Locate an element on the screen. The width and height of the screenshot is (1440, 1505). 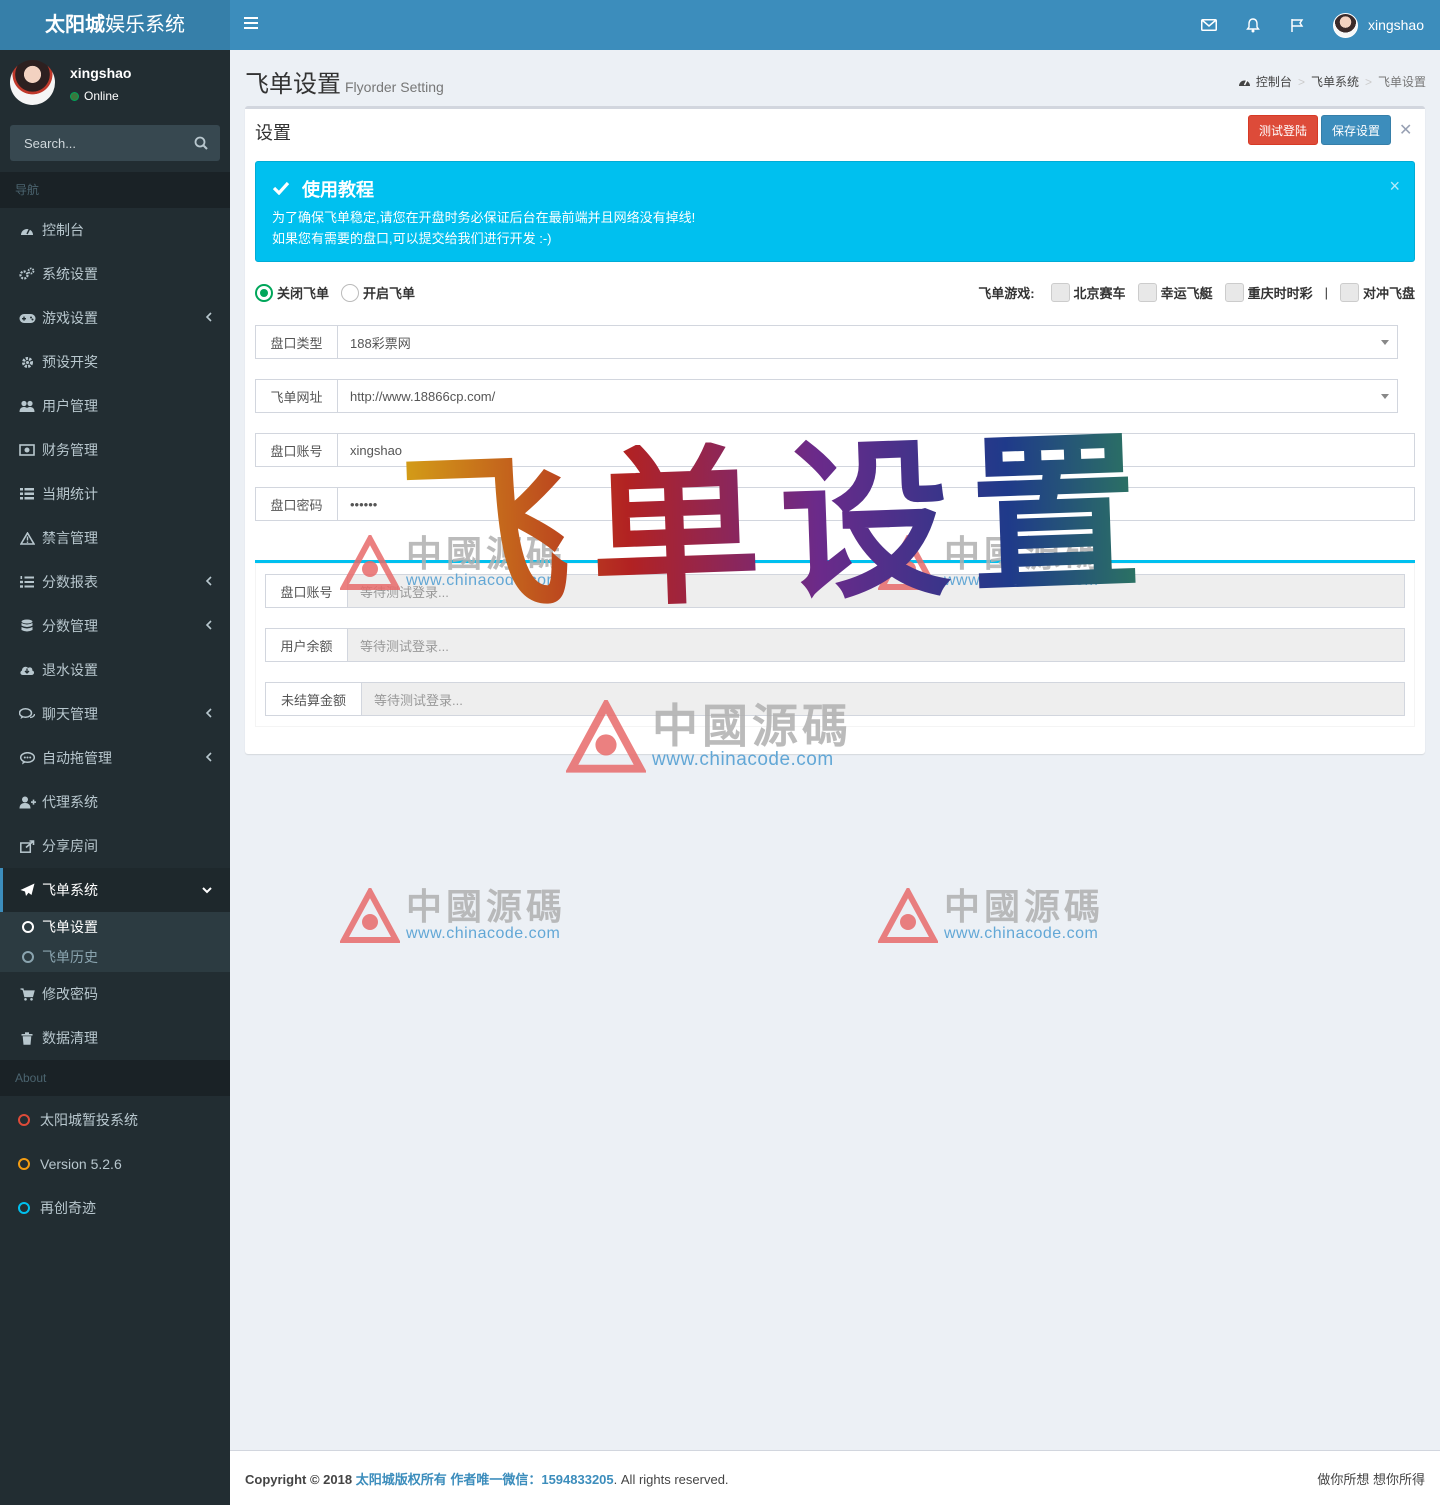
sidebar-item-label: 禁言管理 is located at coordinates (70, 538).